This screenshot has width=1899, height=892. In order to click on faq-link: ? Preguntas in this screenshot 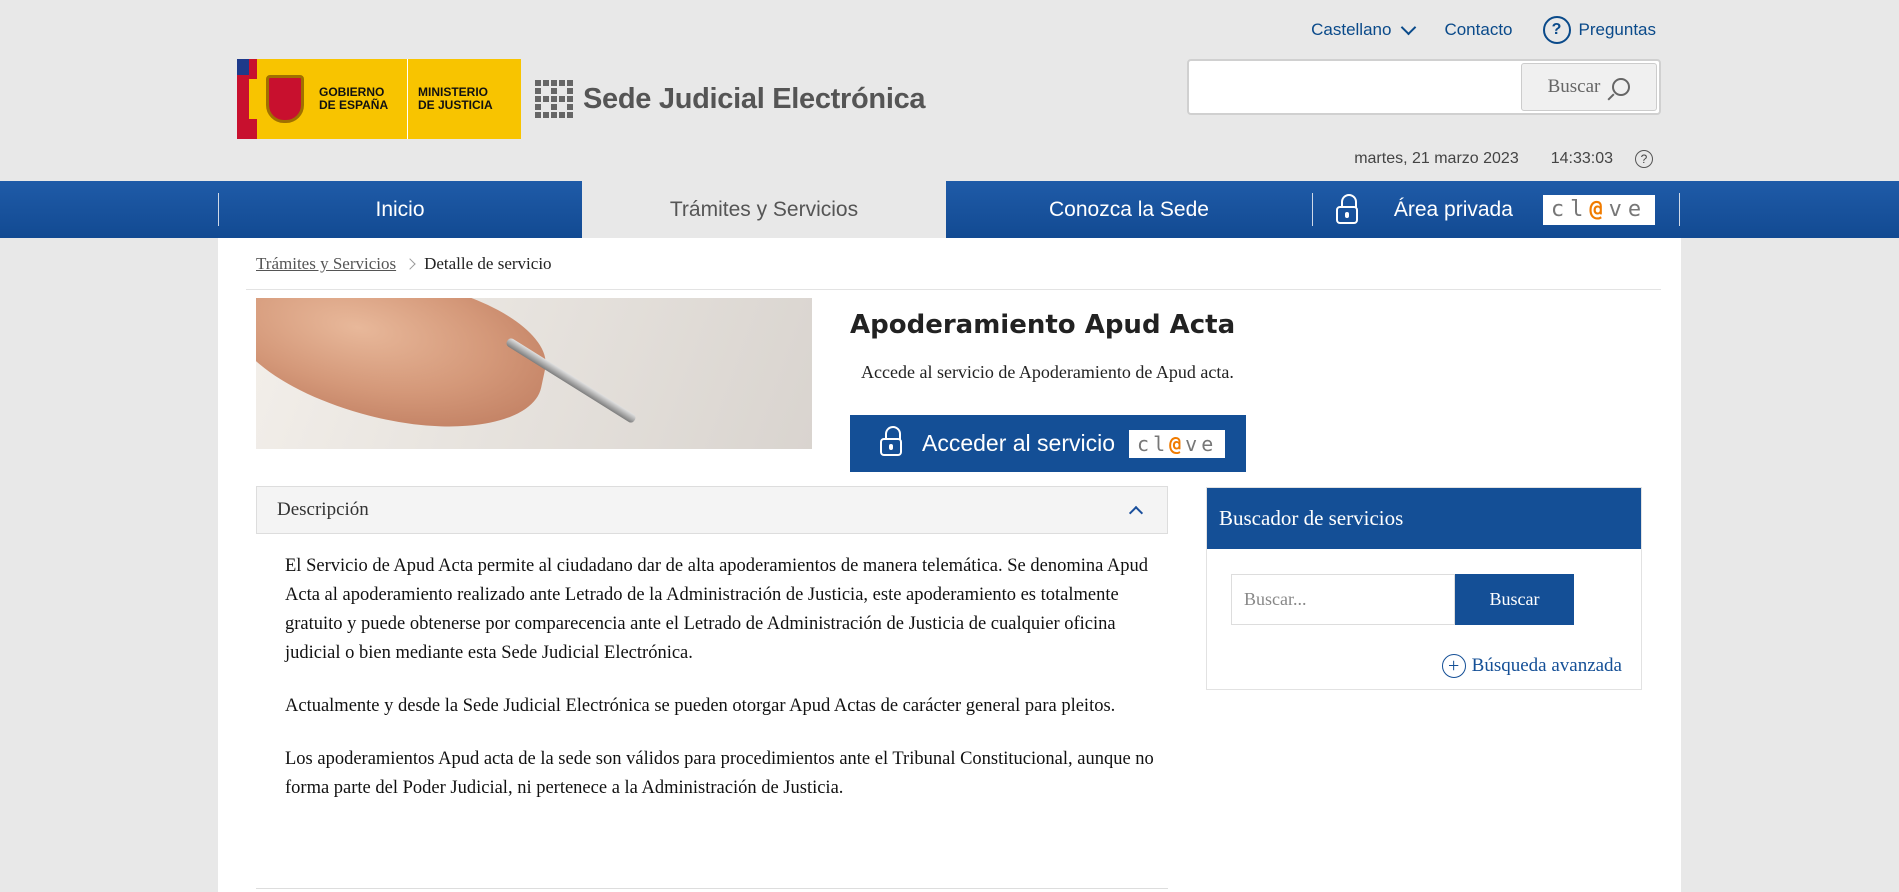, I will do `click(1599, 30)`.